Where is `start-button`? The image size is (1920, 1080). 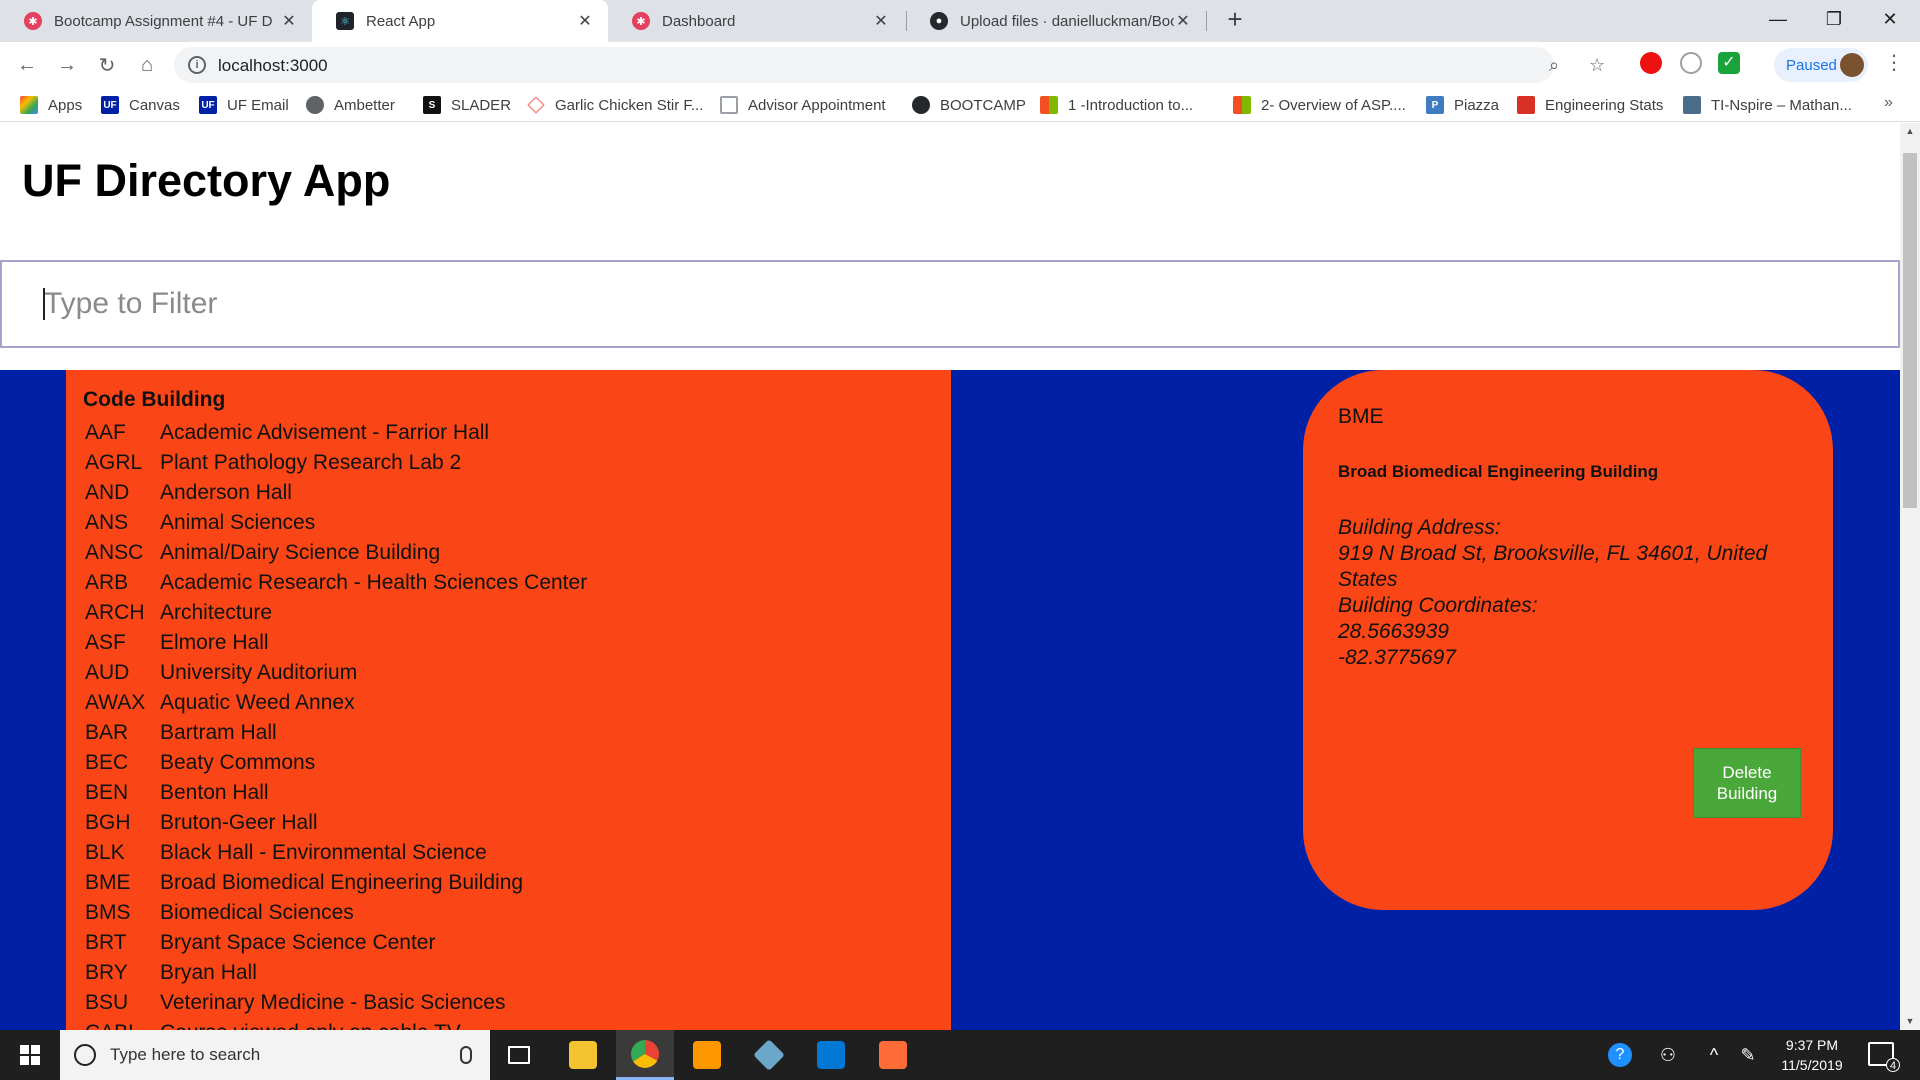 start-button is located at coordinates (30, 1055).